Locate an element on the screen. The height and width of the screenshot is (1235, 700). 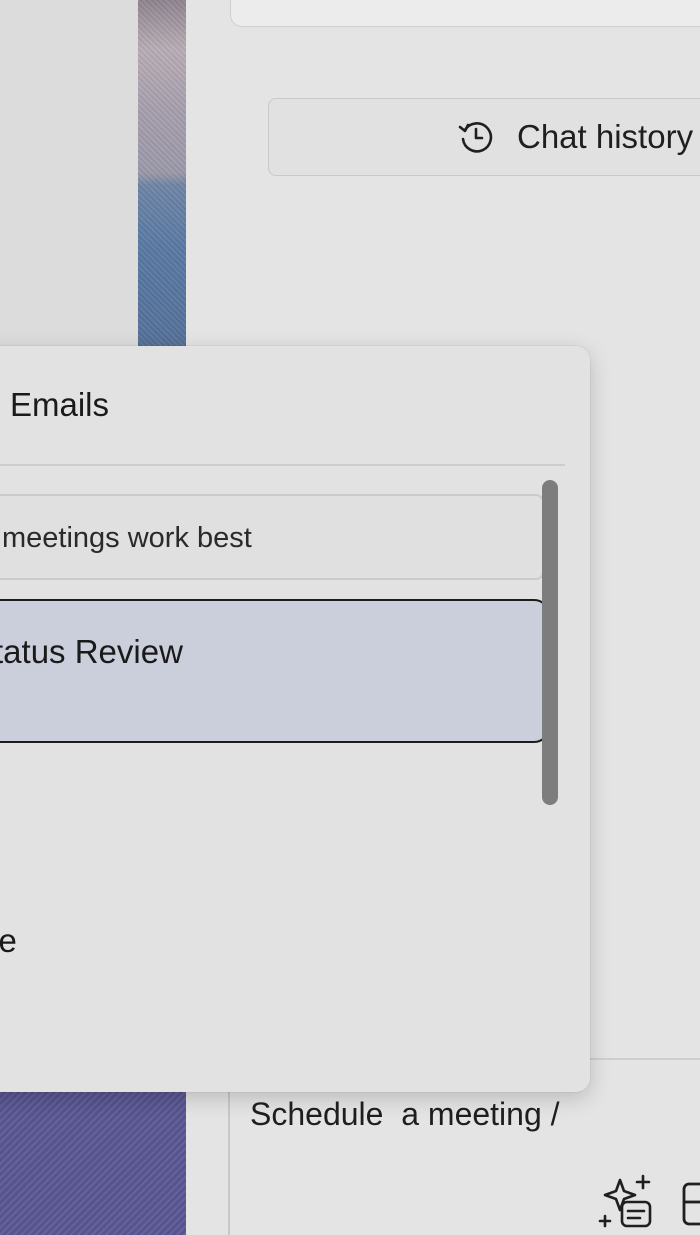
popup-header: Emails is located at coordinates (60, 404).